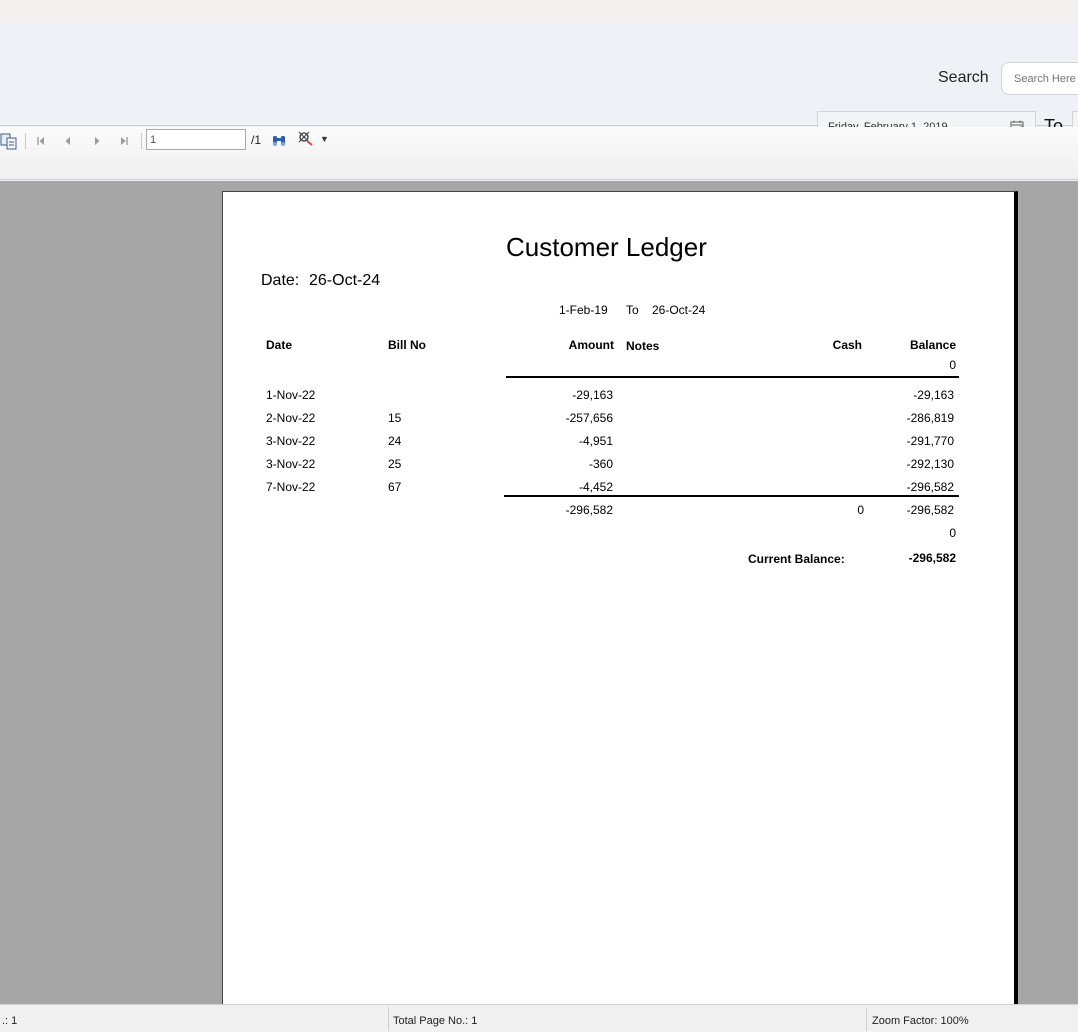  Describe the element at coordinates (952, 365) in the screenshot. I see `opening-balance: 0` at that location.